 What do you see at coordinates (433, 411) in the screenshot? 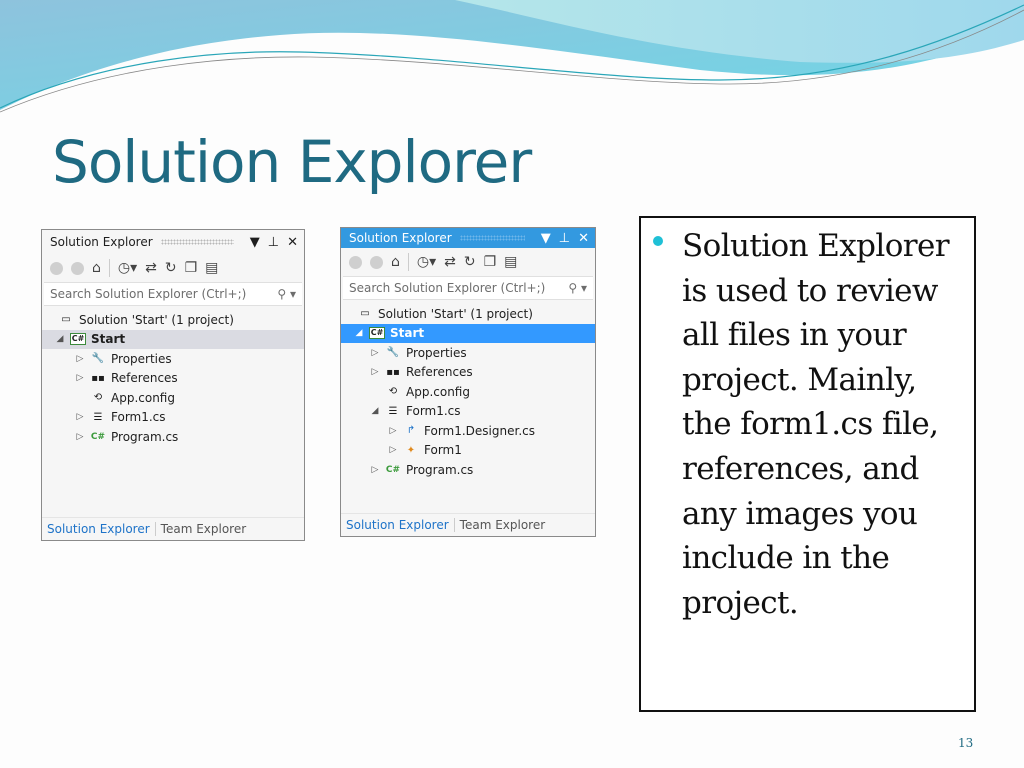
I see `tree-node-label: Form1.cs` at bounding box center [433, 411].